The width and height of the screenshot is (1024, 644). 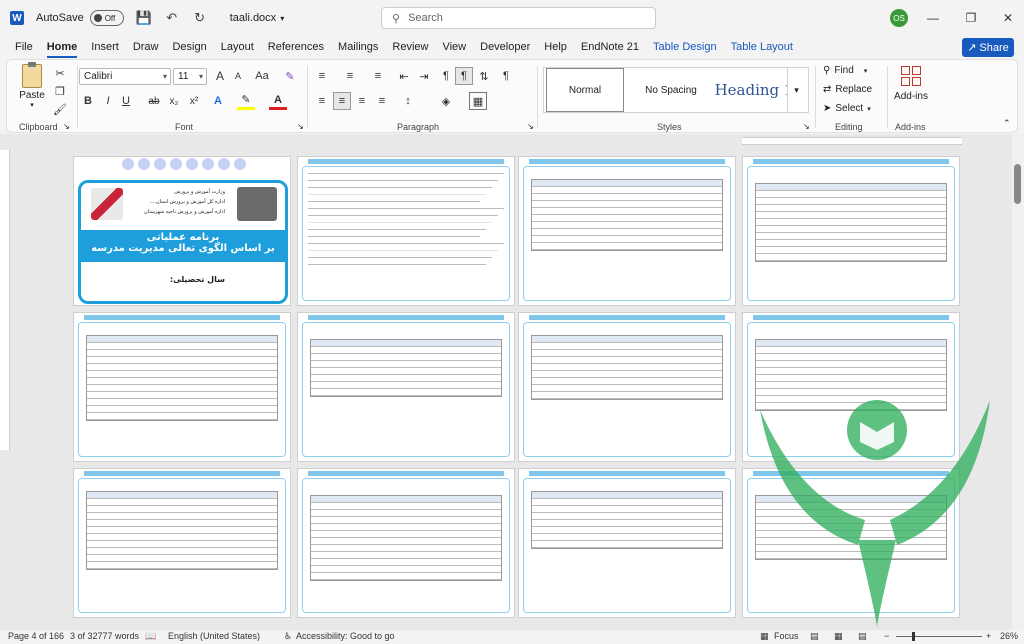 I want to click on tab-mailings: Mailings, so click(x=358, y=47).